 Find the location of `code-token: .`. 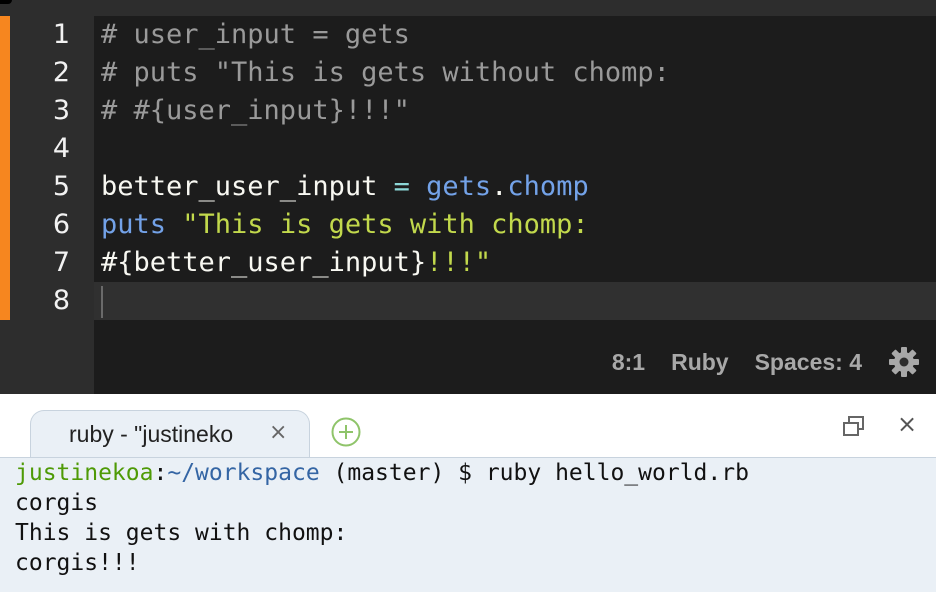

code-token: . is located at coordinates (499, 186).